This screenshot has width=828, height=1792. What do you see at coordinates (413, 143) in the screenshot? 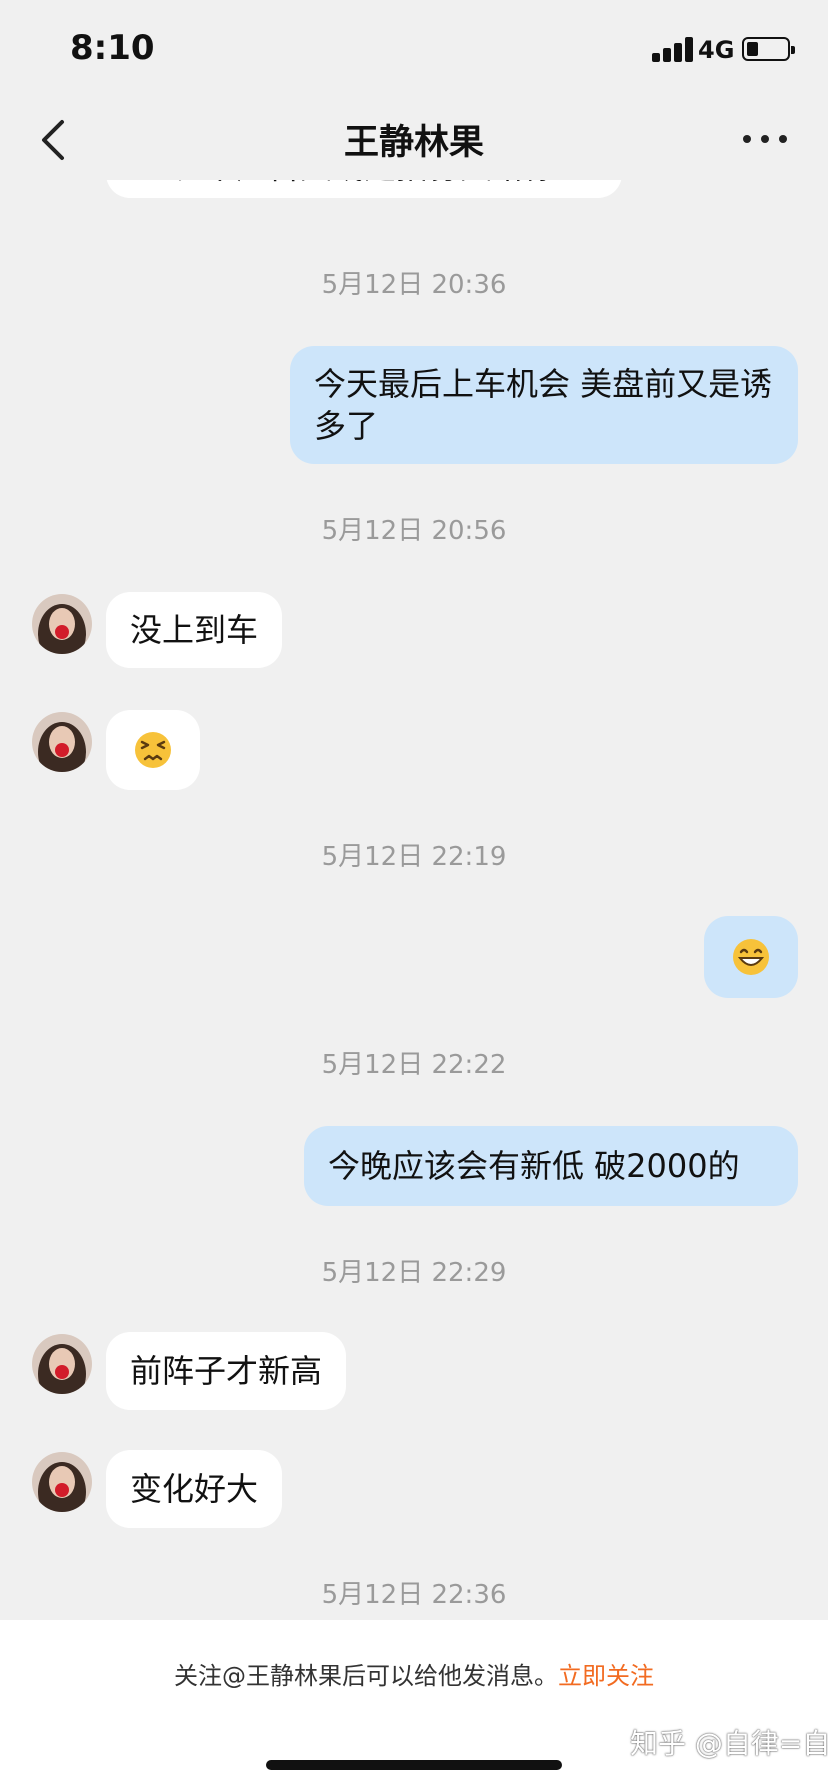
I see `page-title: 王静林果` at bounding box center [413, 143].